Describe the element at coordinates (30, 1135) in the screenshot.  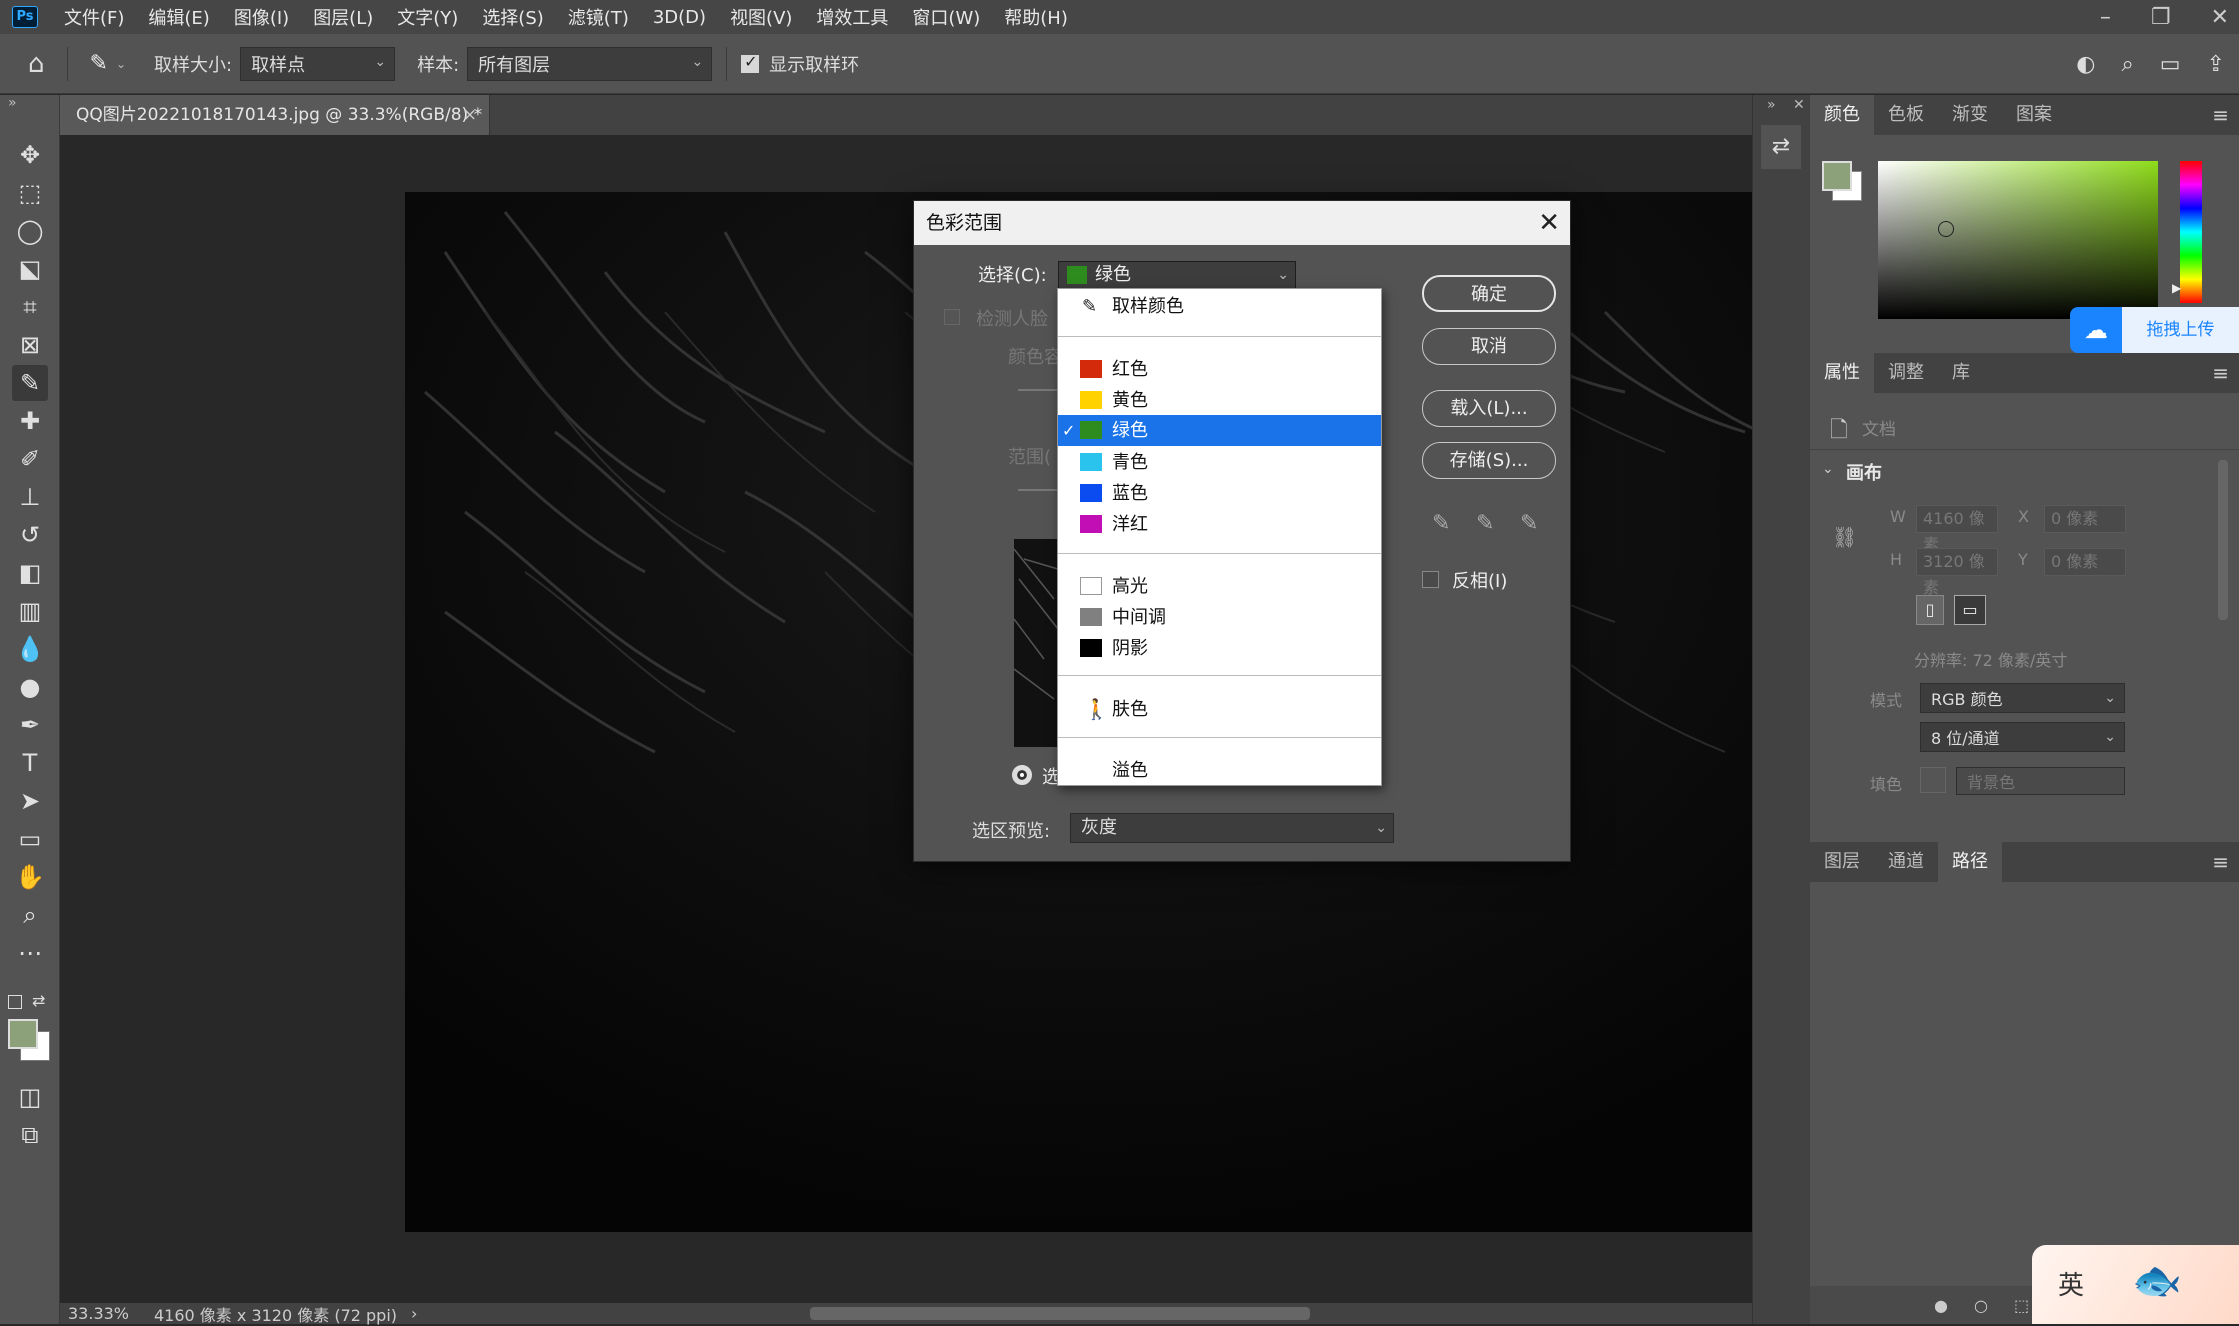
I see `screen-mode-icon: ⧉` at that location.